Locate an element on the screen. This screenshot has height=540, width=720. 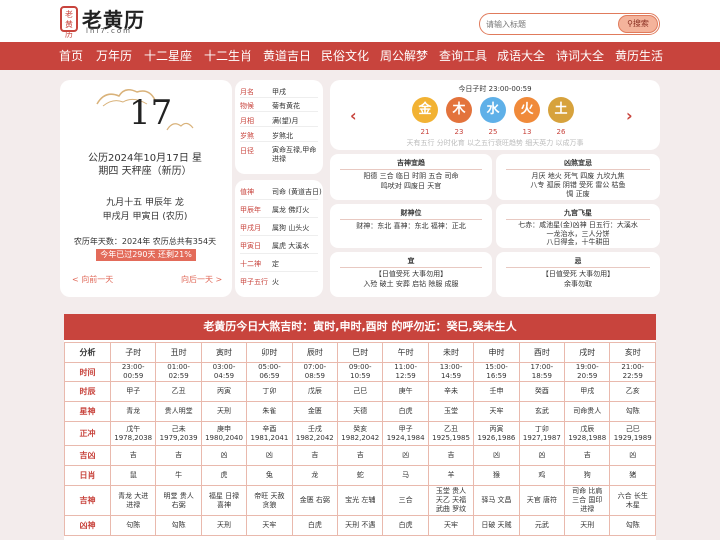
table-cell: 乙亥 is located at coordinates (632, 391).